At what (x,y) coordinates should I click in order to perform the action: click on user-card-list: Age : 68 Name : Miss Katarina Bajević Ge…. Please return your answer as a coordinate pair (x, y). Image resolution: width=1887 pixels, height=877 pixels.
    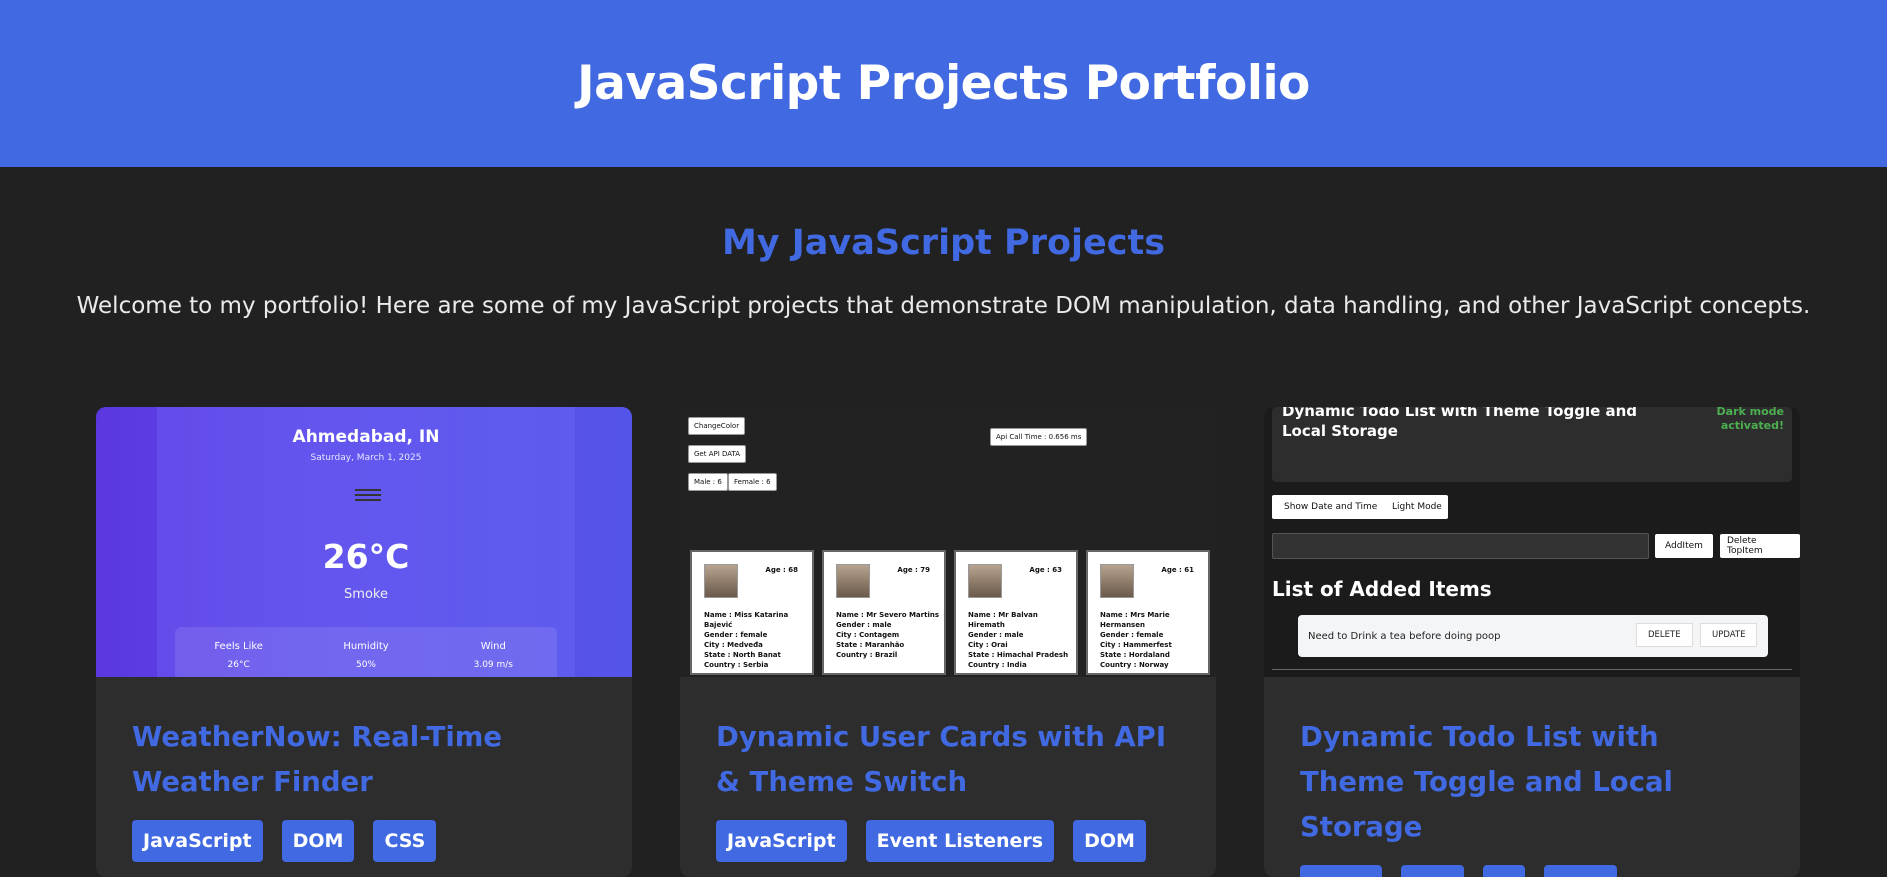
    Looking at the image, I should click on (950, 612).